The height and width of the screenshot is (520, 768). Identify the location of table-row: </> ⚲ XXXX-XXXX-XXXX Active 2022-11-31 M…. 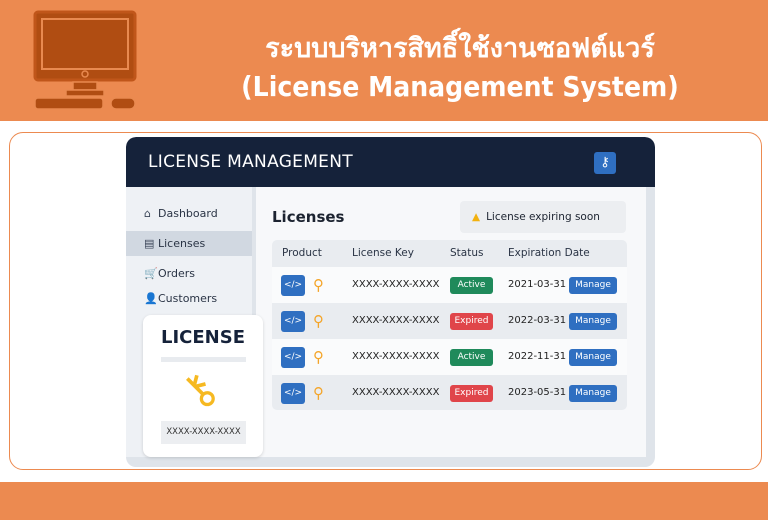
(449, 357).